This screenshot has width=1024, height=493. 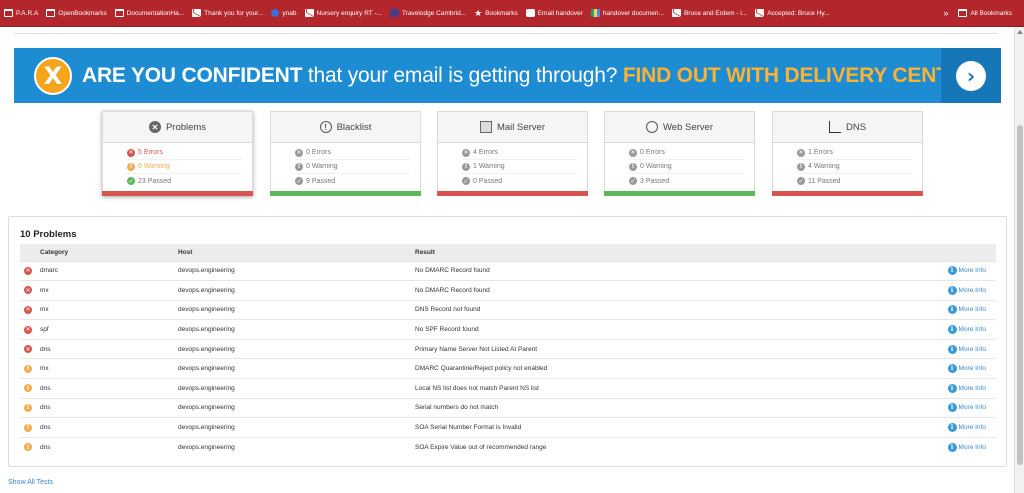 What do you see at coordinates (971, 75) in the screenshot?
I see `banner-arrow-button: ›` at bounding box center [971, 75].